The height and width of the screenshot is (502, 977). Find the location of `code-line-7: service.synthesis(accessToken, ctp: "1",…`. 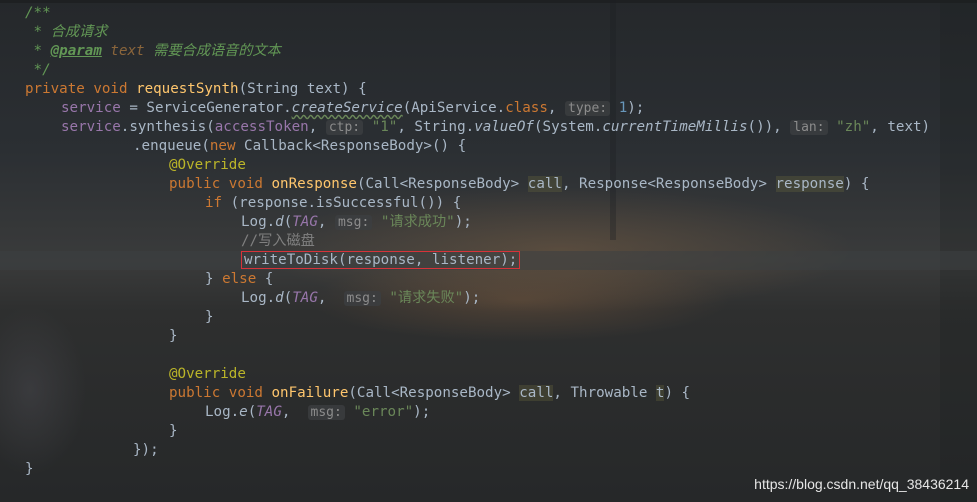

code-line-7: service.synthesis(accessToken, ctp: "1",… is located at coordinates (488, 127).